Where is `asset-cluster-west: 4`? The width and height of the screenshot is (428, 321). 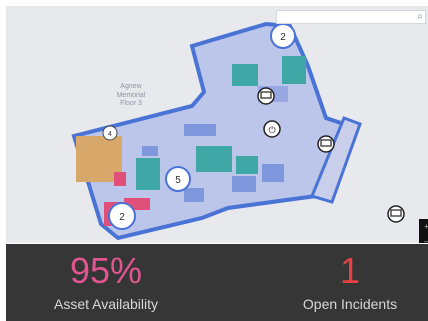
asset-cluster-west: 4 is located at coordinates (110, 133).